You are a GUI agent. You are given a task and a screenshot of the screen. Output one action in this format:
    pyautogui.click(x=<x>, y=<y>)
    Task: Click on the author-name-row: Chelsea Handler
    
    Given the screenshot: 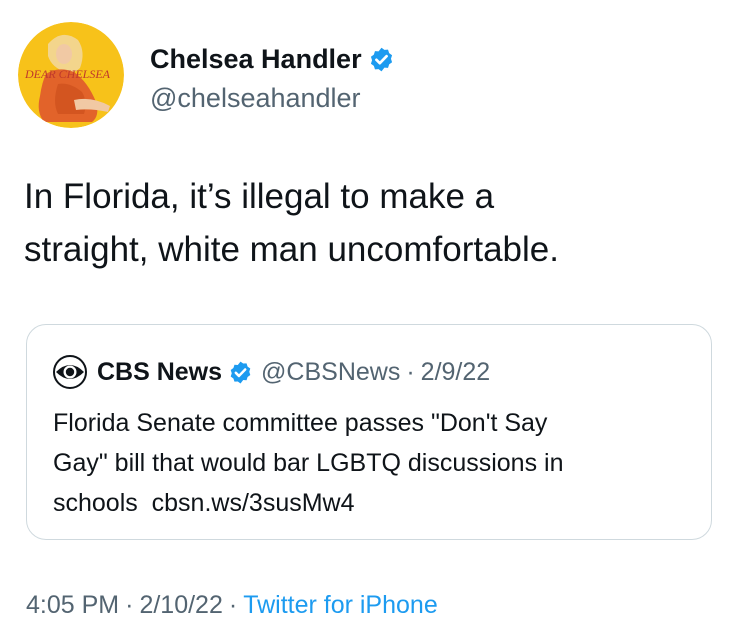 What is the action you would take?
    pyautogui.click(x=272, y=59)
    